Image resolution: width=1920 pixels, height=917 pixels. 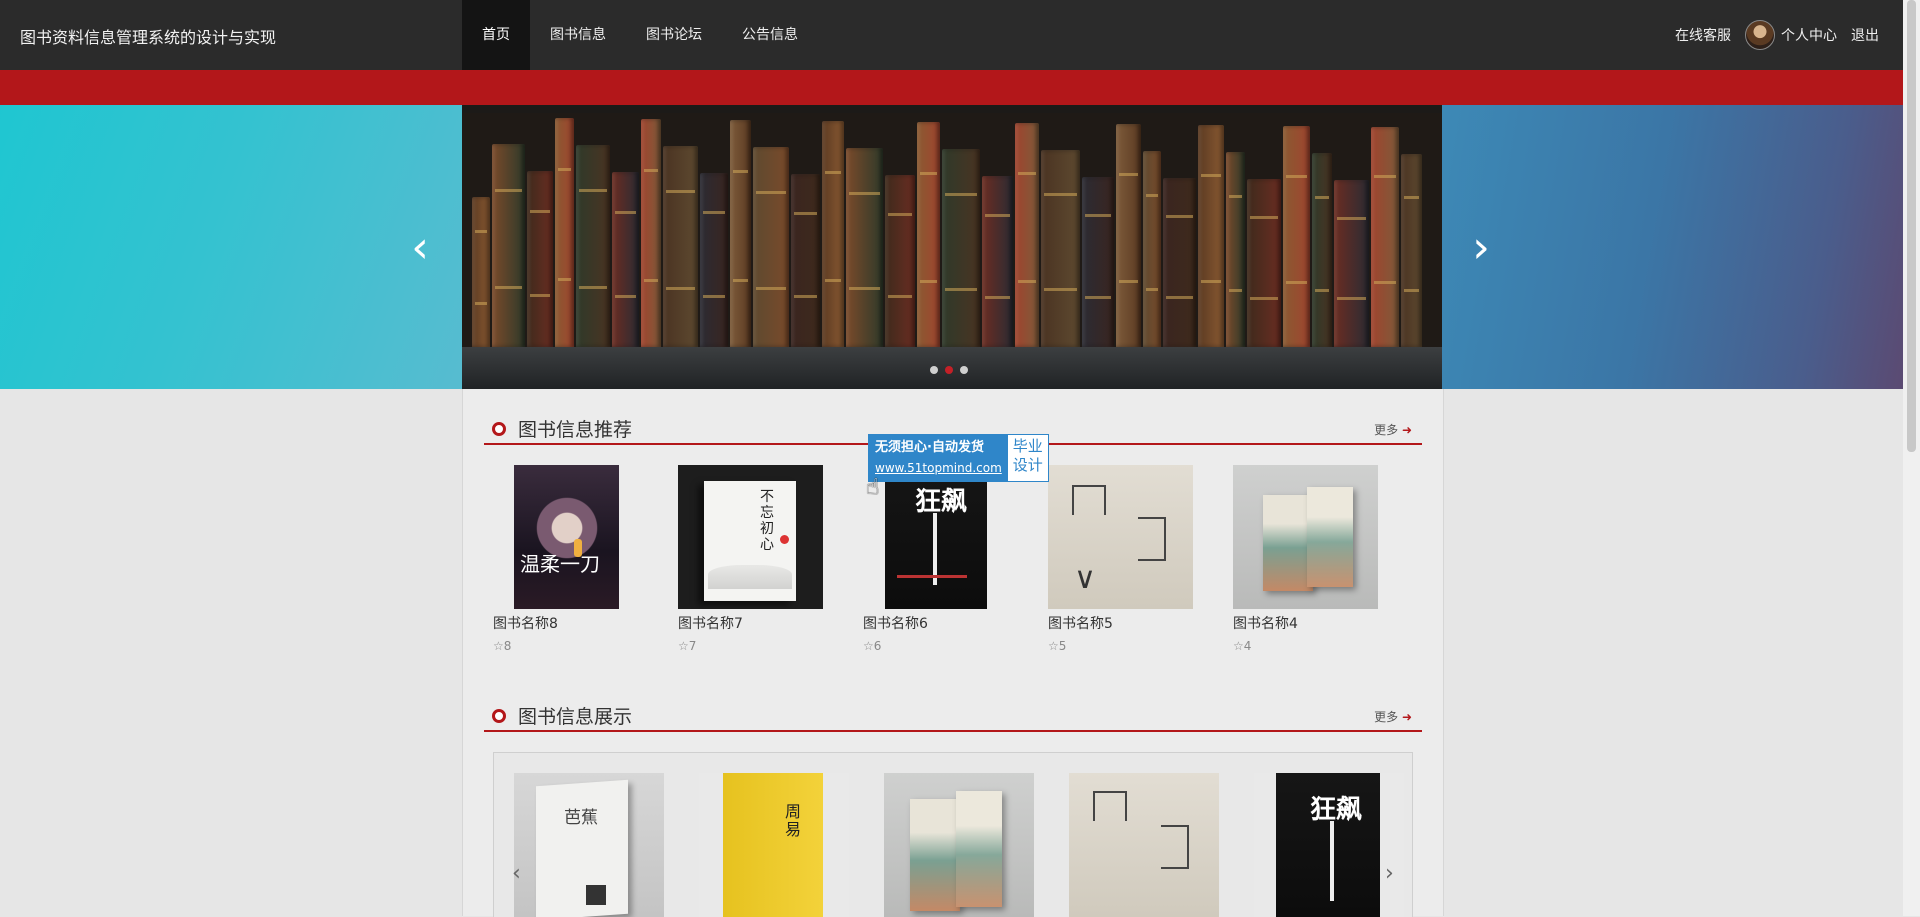 What do you see at coordinates (1247, 646) in the screenshot?
I see `rating-value: 4` at bounding box center [1247, 646].